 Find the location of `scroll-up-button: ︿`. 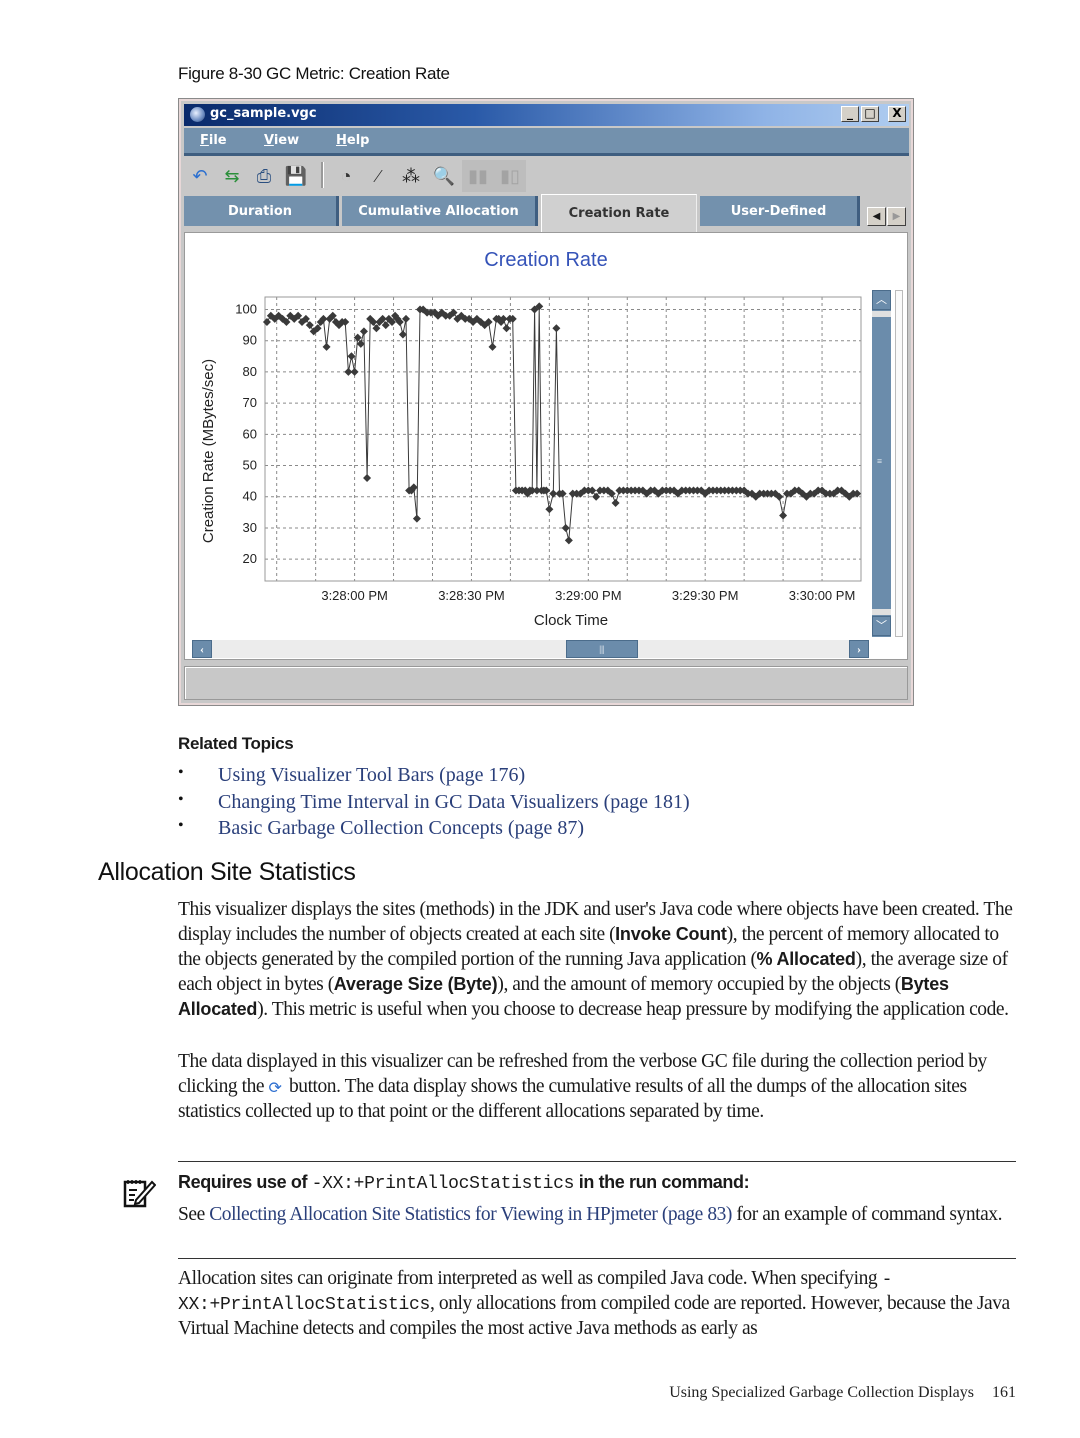

scroll-up-button: ︿ is located at coordinates (881, 300).